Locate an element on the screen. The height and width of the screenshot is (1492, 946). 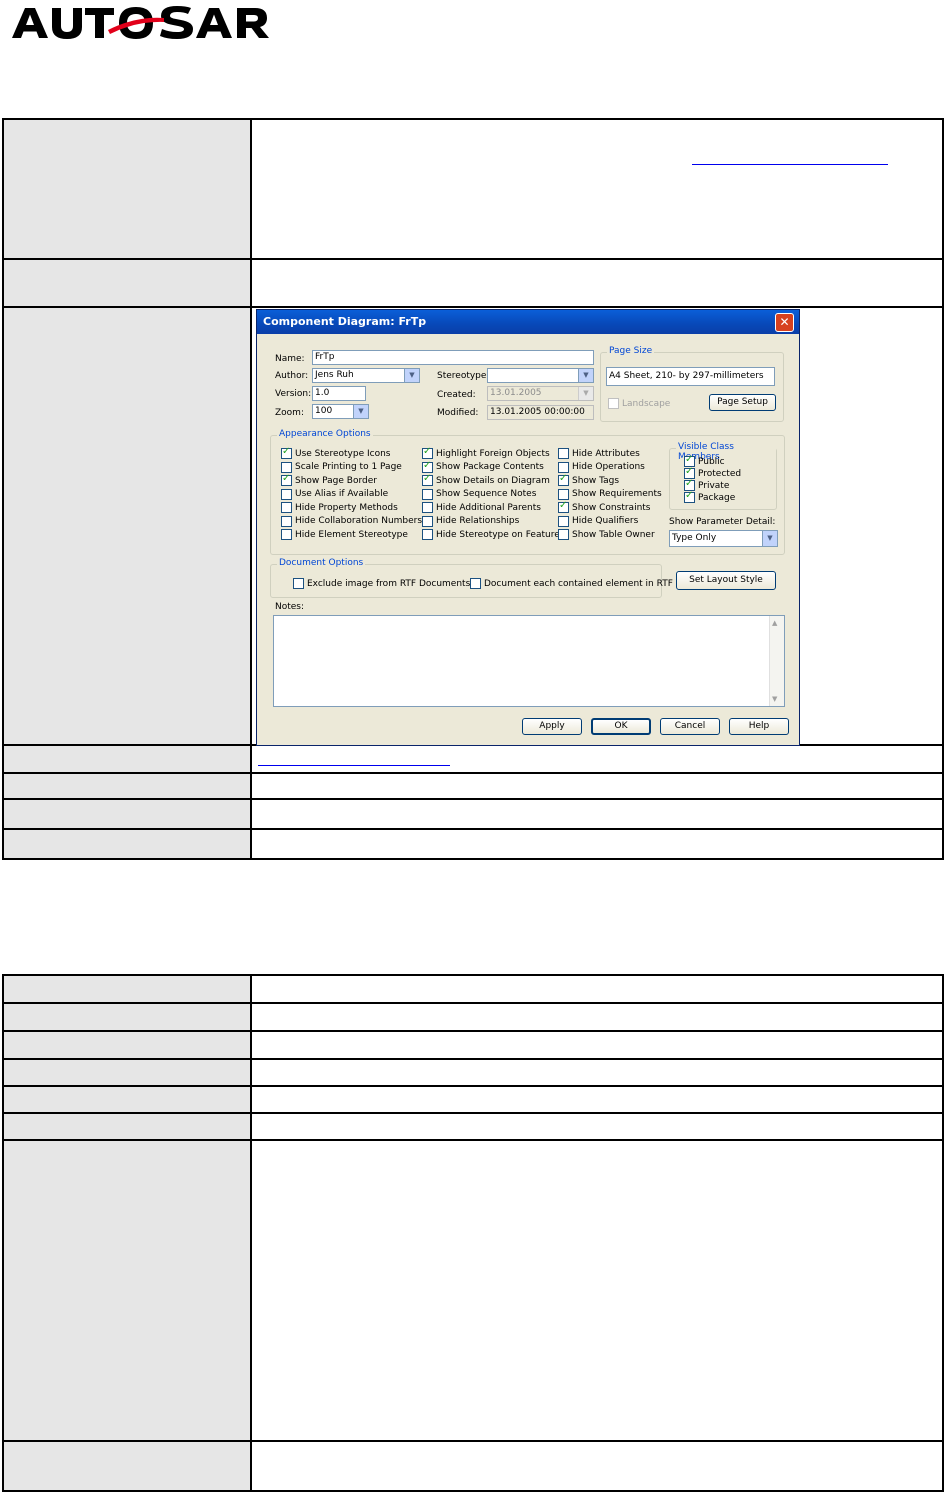
checkbox-hide-collaboration-numbers: Hide Collaboration Numbers is located at coordinates (352, 521).